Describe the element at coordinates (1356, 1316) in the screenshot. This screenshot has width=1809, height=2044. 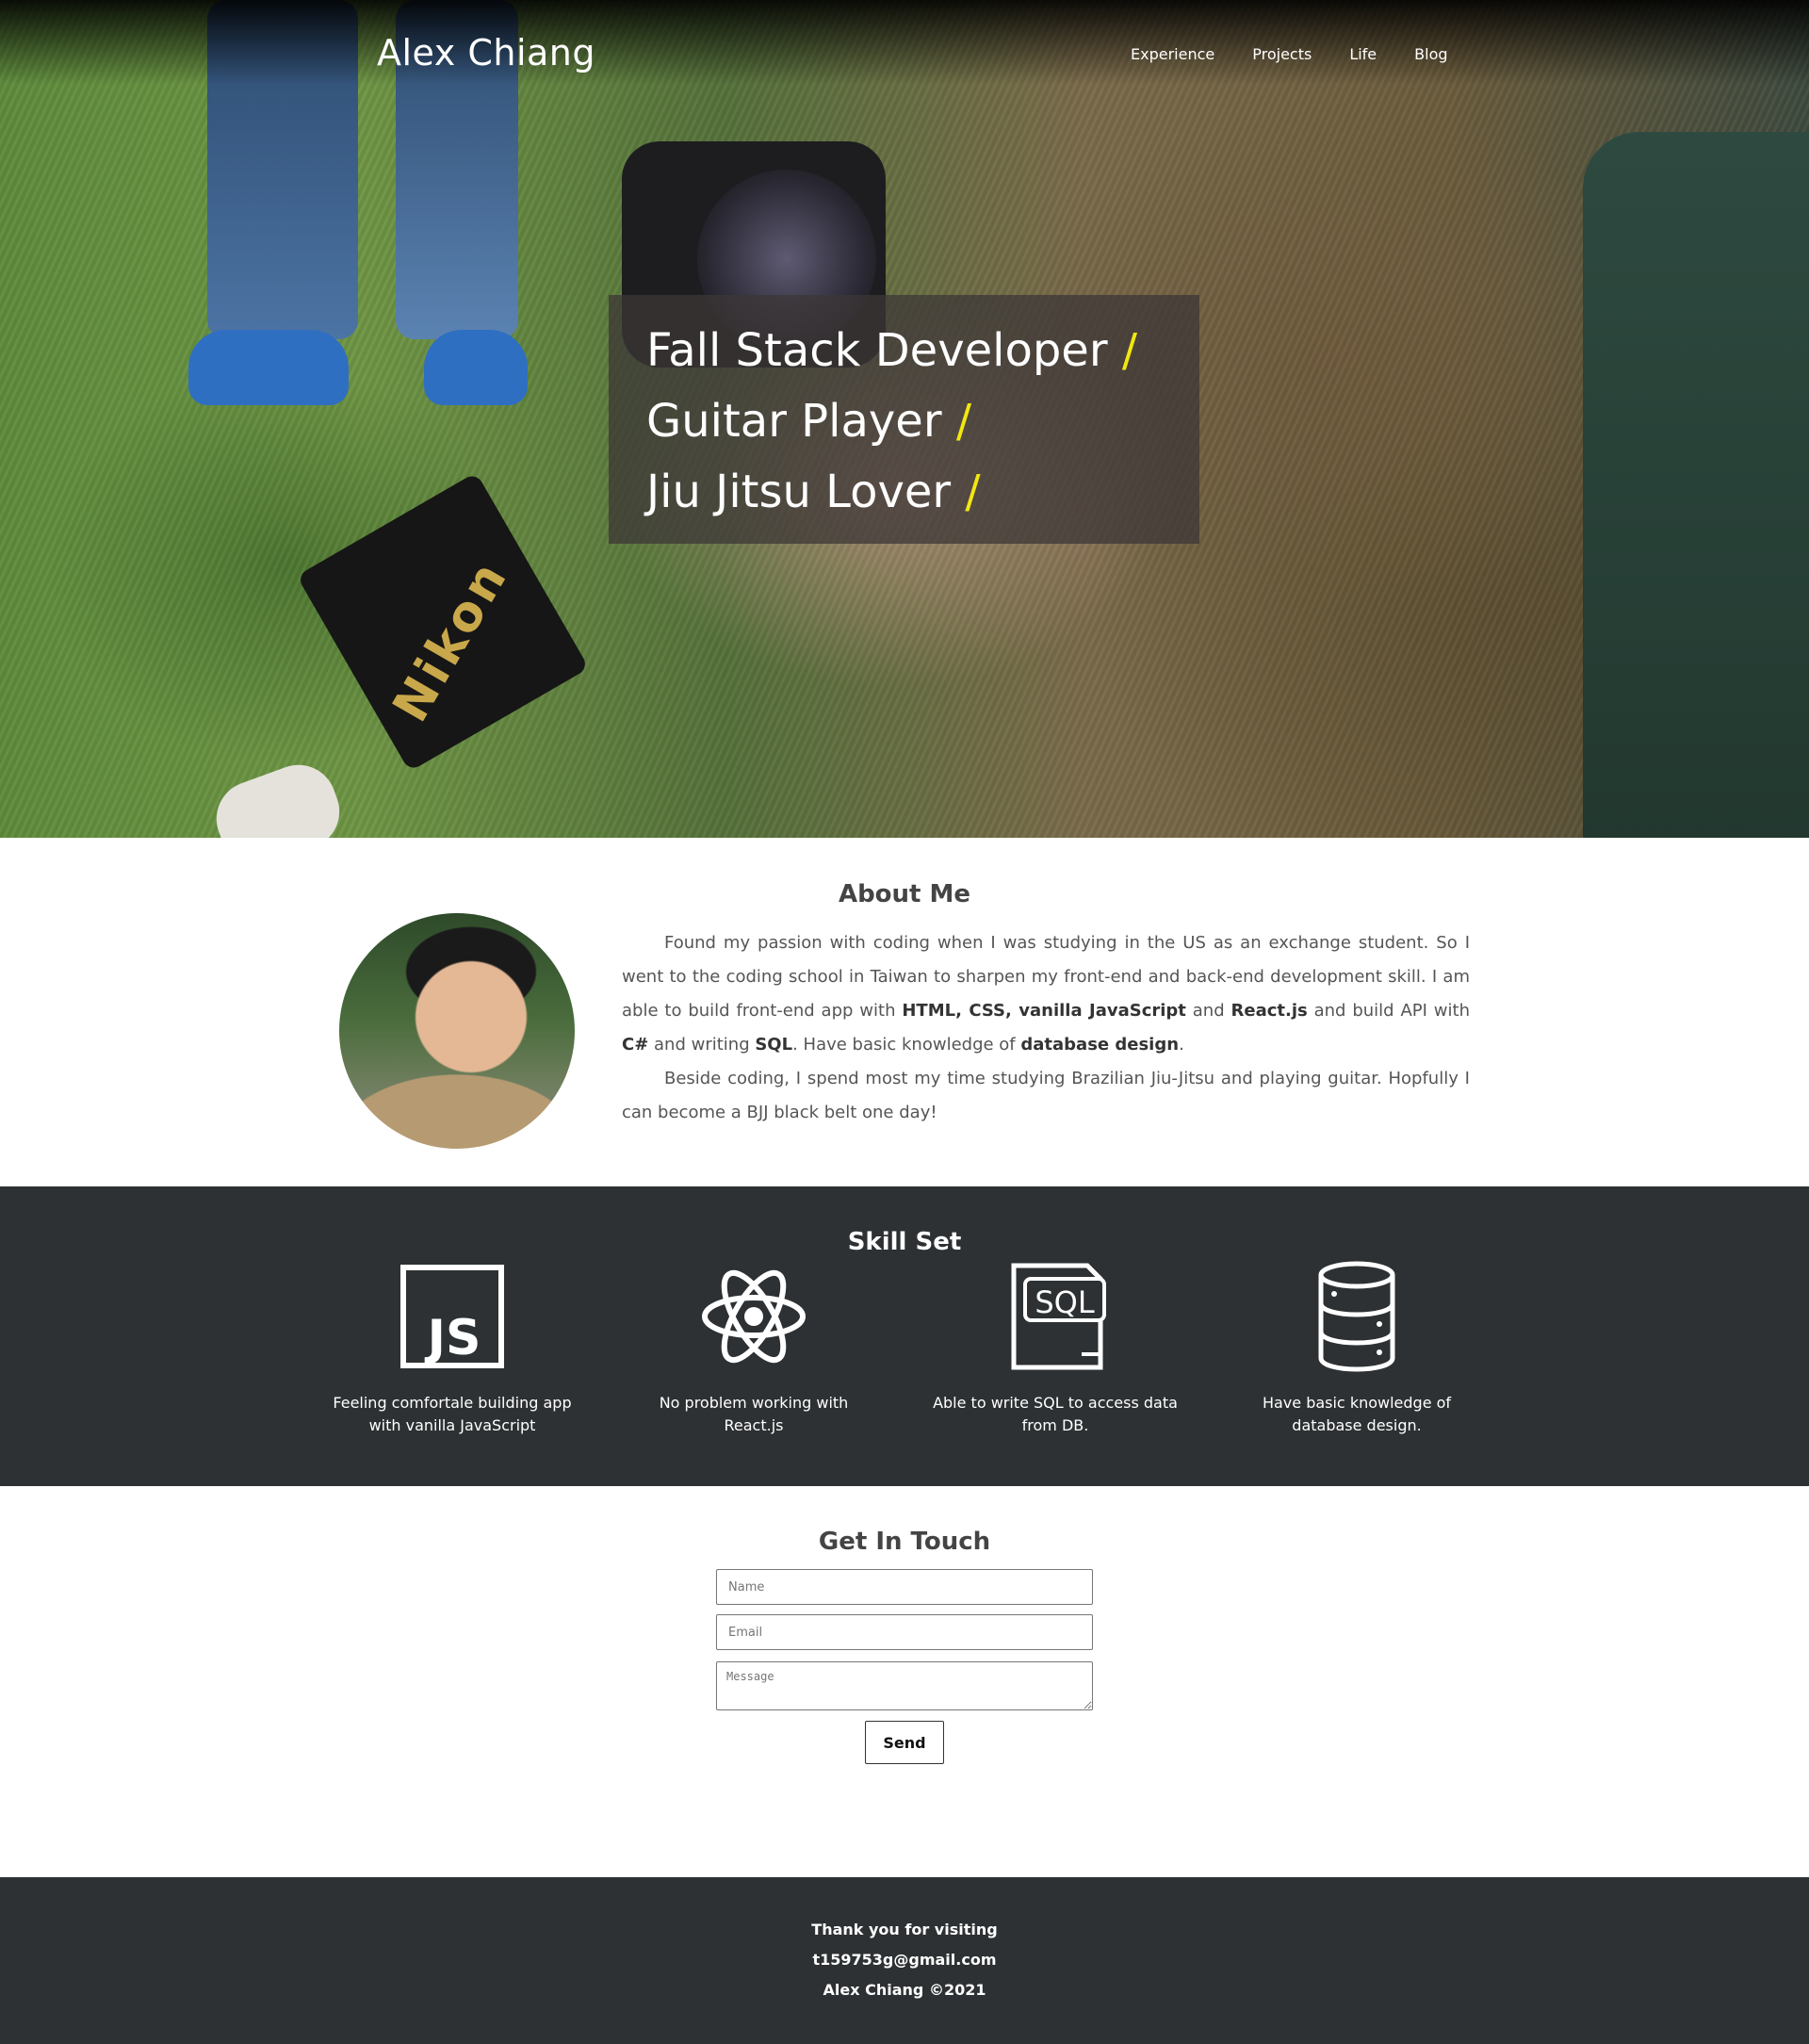
I see `database-icon` at that location.